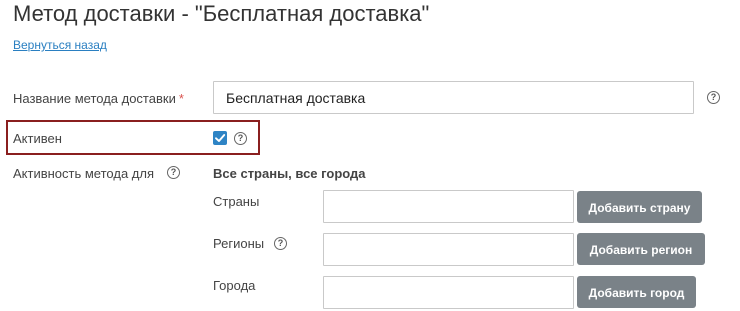  What do you see at coordinates (448, 249) in the screenshot?
I see `regions-input` at bounding box center [448, 249].